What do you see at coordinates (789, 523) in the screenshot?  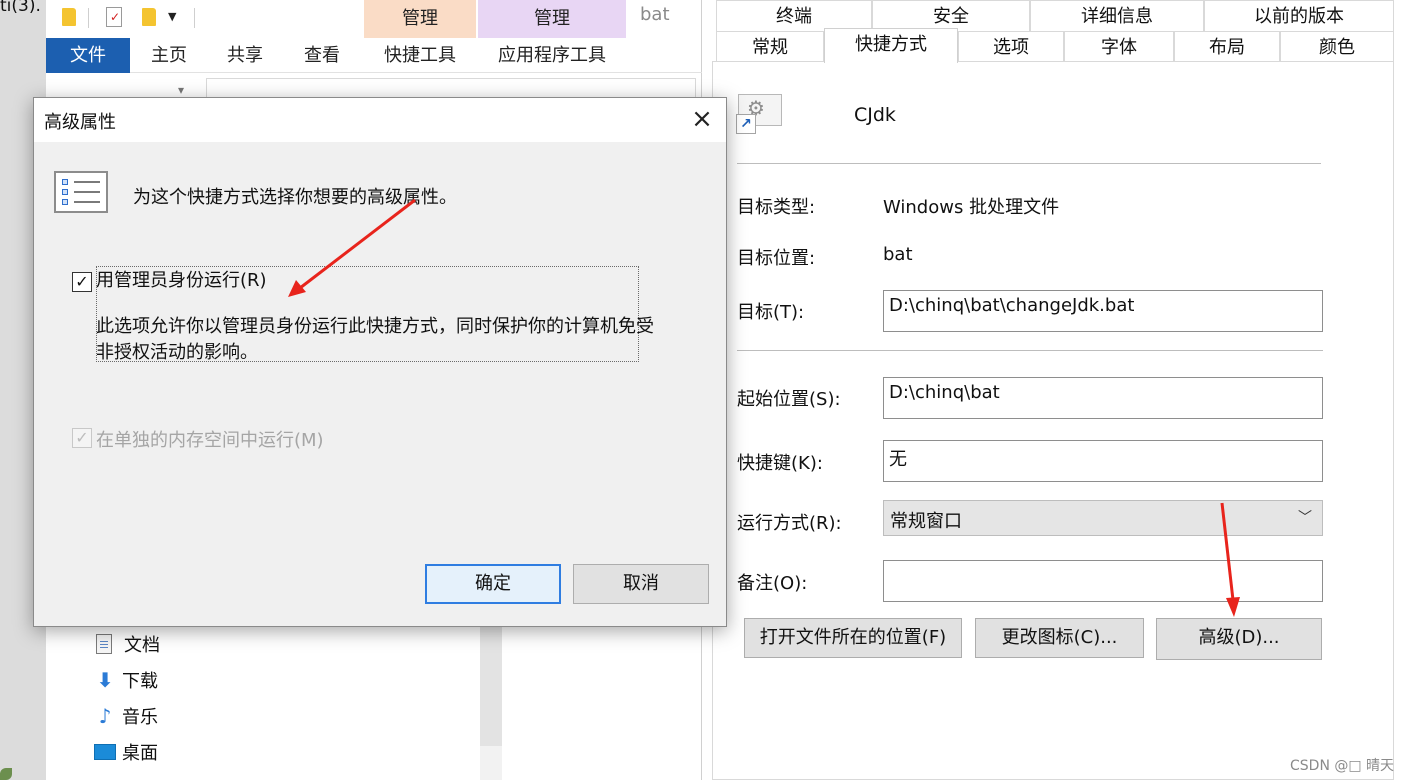 I see `run-mode-label: 运行方式(R):` at bounding box center [789, 523].